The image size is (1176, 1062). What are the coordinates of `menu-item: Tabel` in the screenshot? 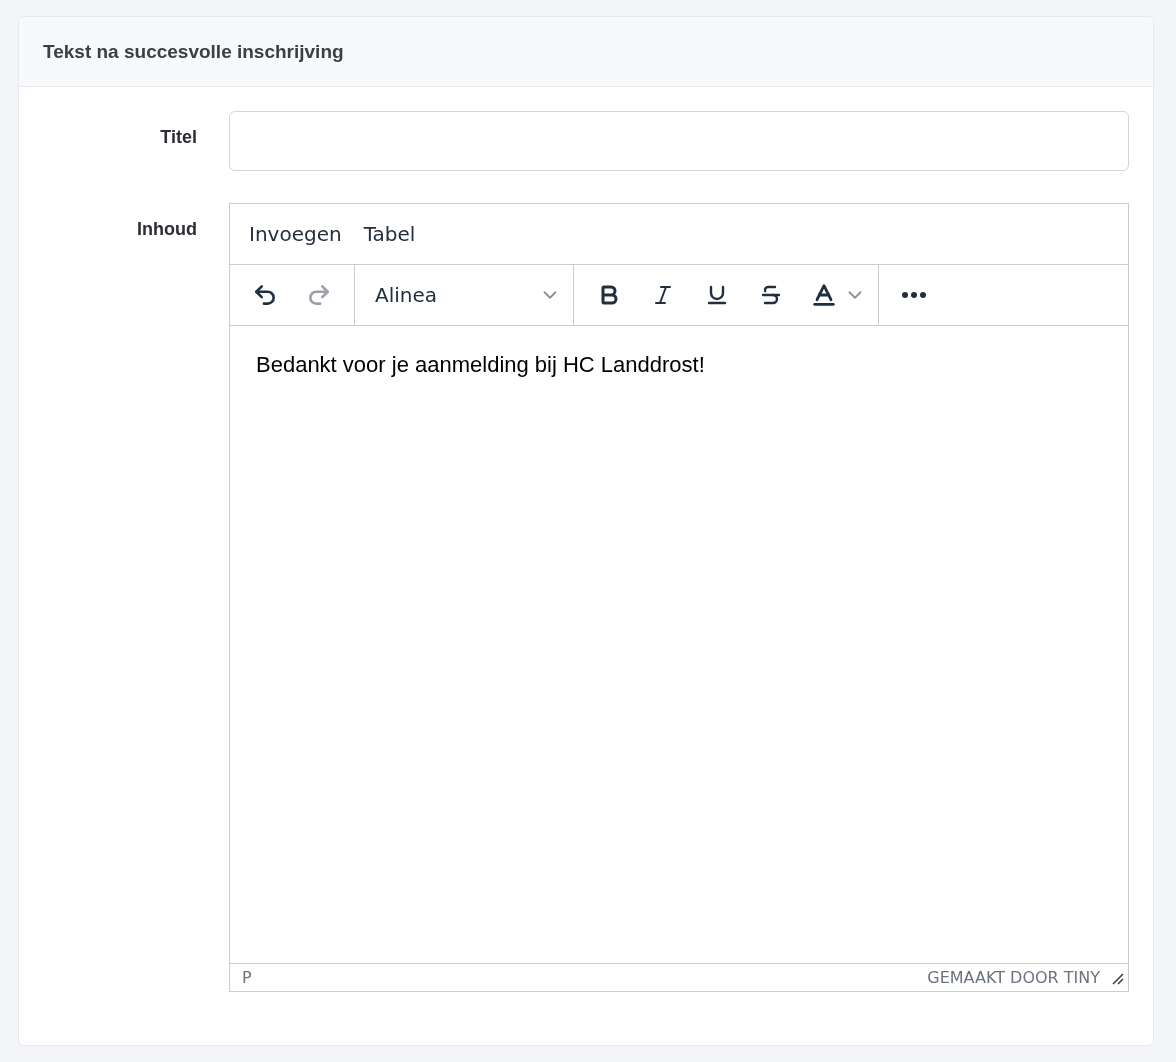 It's located at (389, 234).